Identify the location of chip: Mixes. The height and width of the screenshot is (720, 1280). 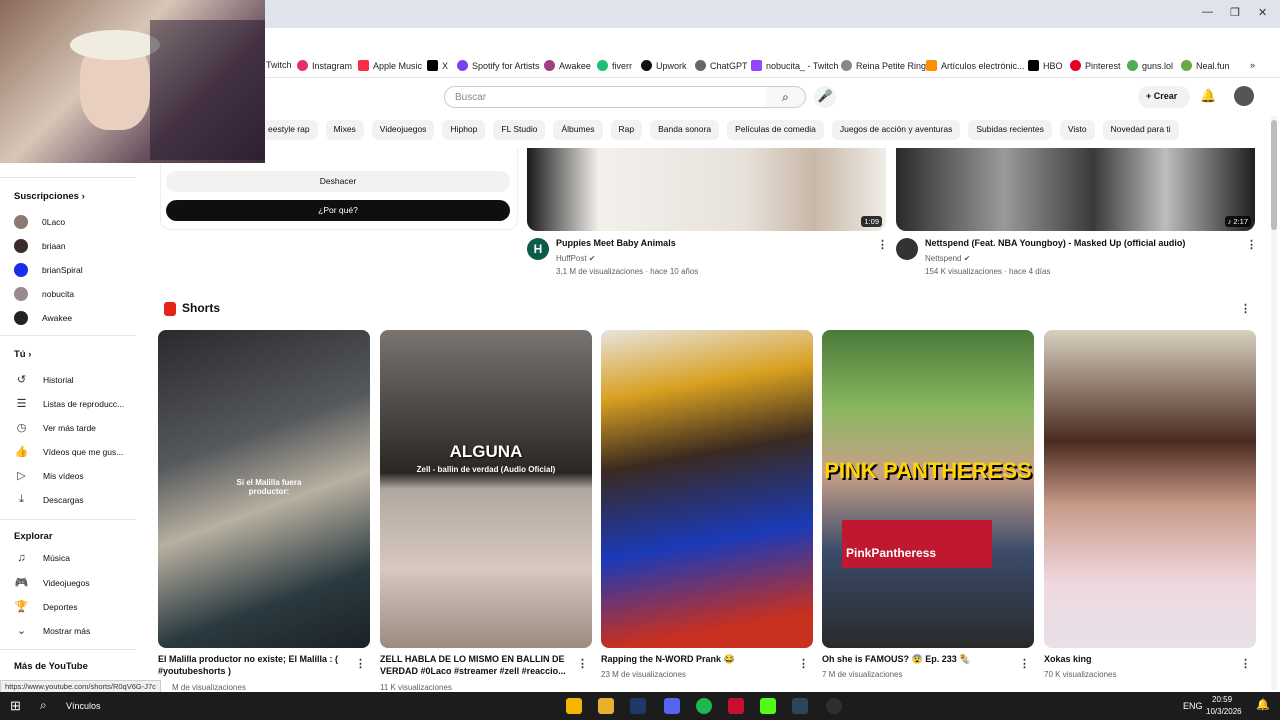
(344, 130).